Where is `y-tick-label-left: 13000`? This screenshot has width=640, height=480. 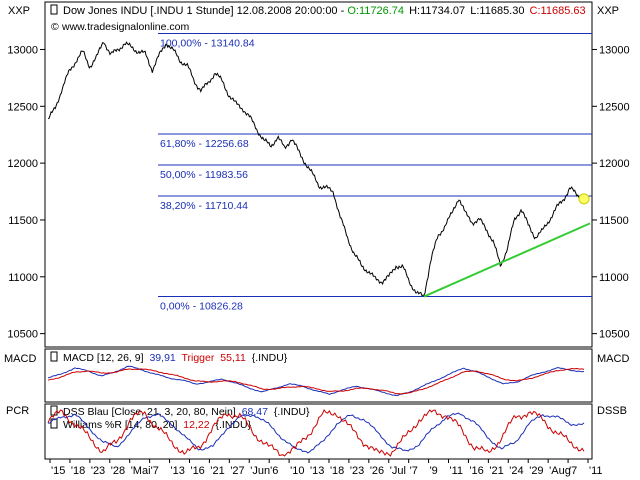
y-tick-label-left: 13000 is located at coordinates (22, 50).